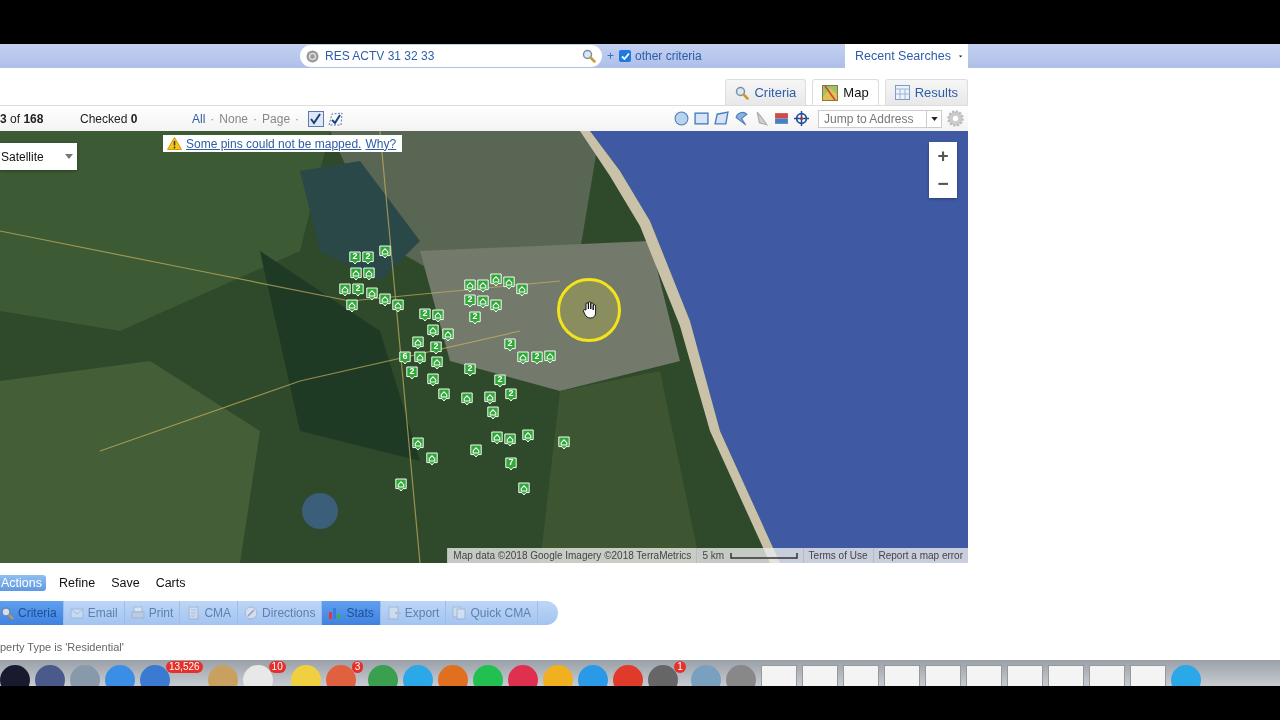  What do you see at coordinates (943, 156) in the screenshot?
I see `zoom-in-button: +` at bounding box center [943, 156].